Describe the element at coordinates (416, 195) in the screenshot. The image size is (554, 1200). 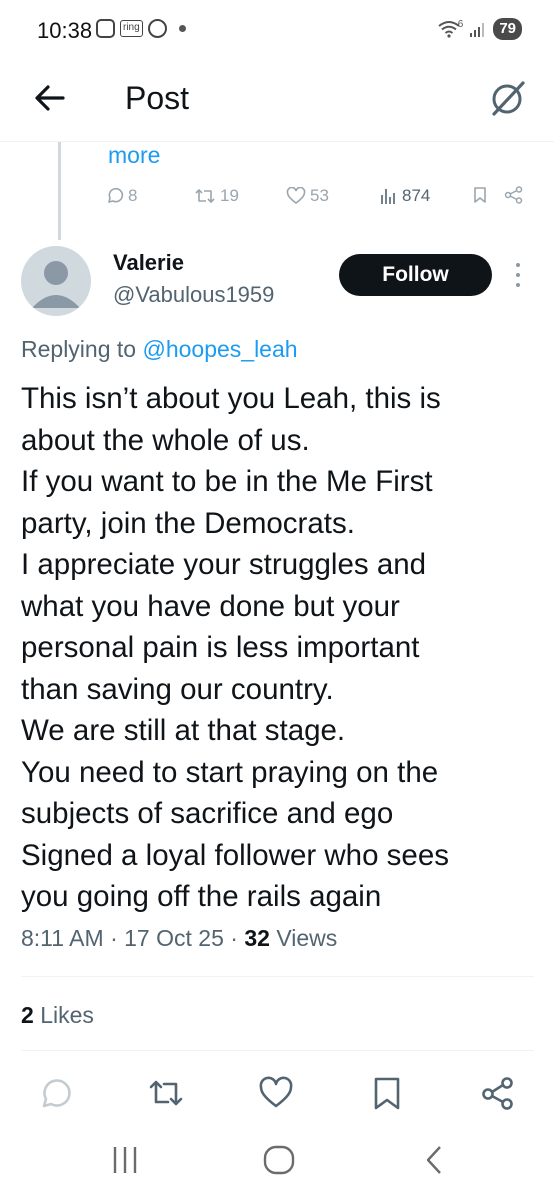
I see `view-count: 874` at that location.